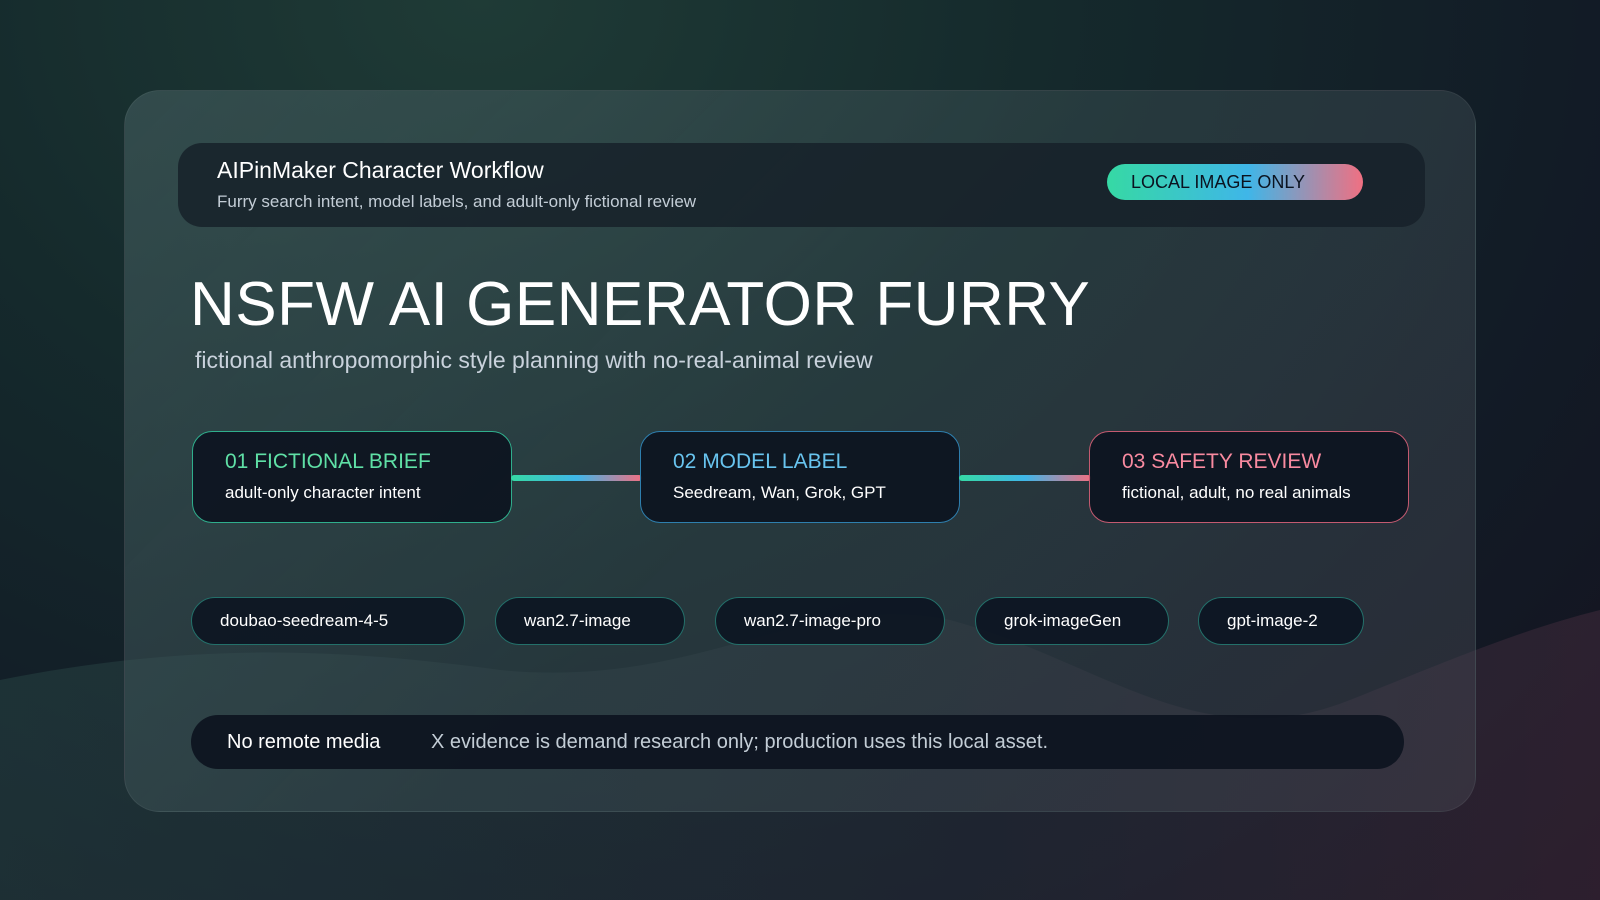  Describe the element at coordinates (328, 621) in the screenshot. I see `model-pill-doubao-seedream: doubao-seedream-4-5` at that location.